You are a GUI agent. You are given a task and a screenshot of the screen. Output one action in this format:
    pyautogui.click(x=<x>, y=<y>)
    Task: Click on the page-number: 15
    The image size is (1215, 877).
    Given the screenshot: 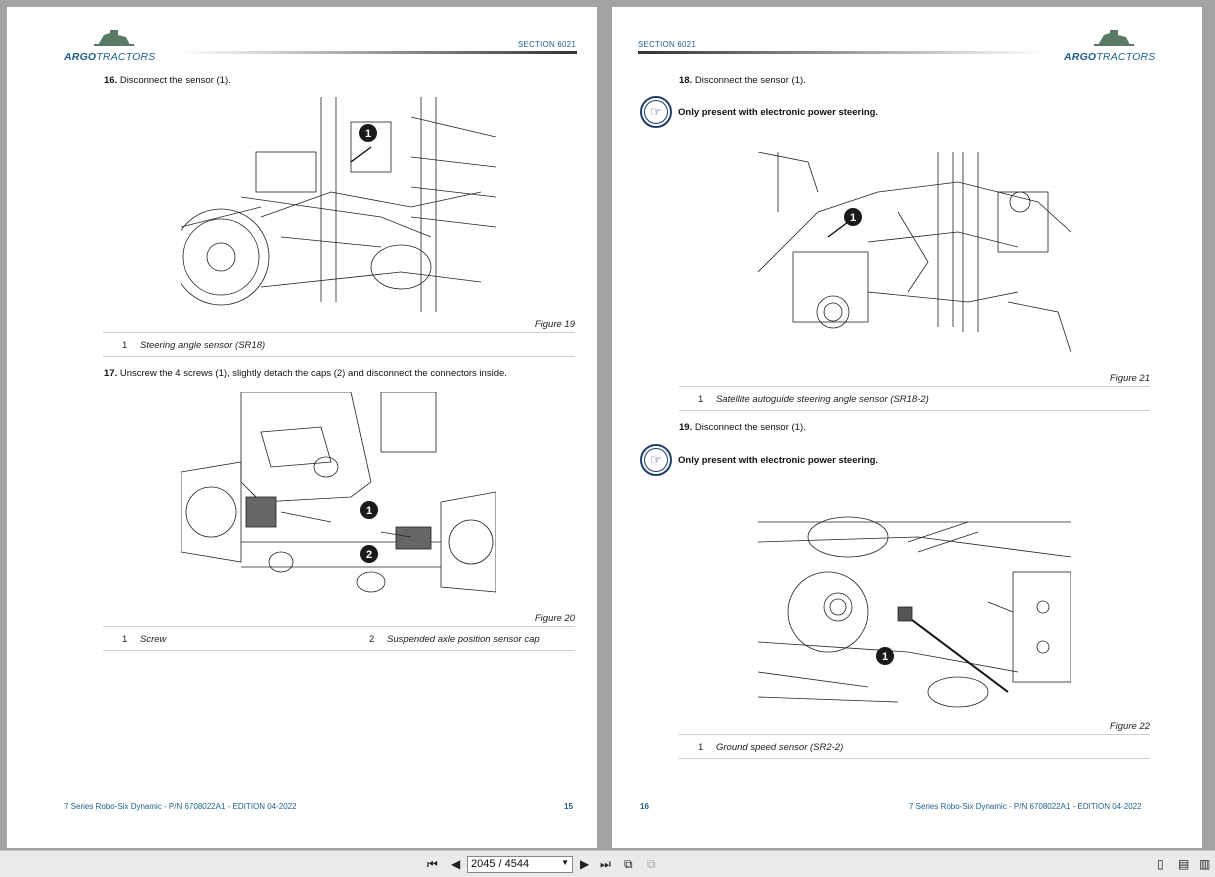 What is the action you would take?
    pyautogui.click(x=568, y=806)
    